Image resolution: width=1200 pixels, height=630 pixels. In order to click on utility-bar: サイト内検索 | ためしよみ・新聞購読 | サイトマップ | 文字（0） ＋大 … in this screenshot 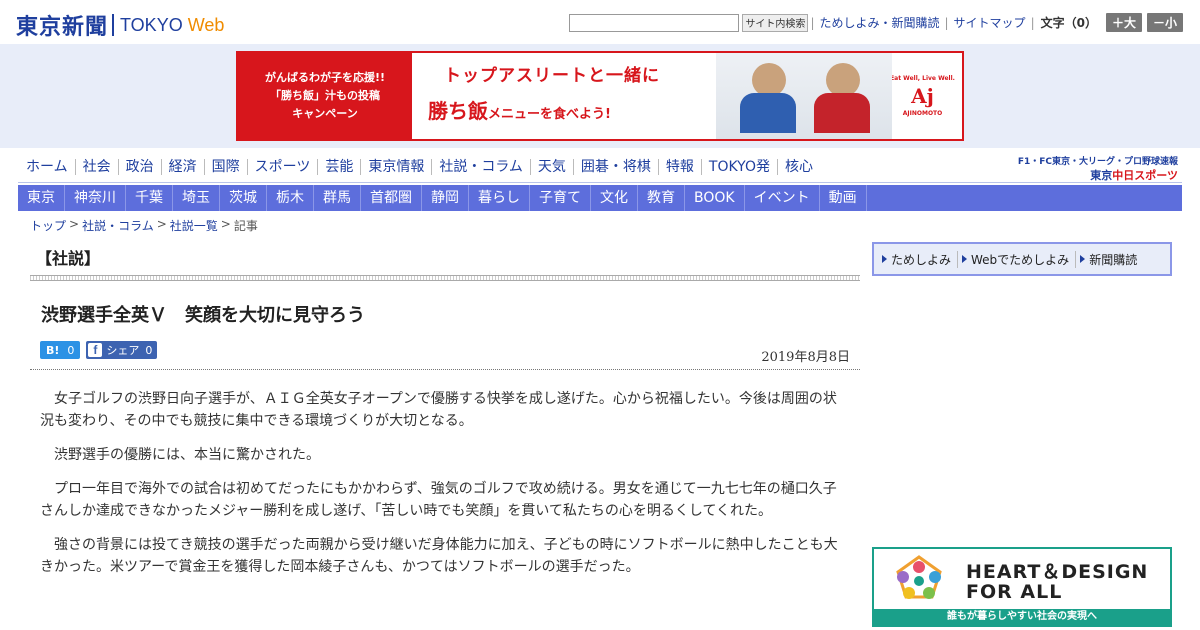, I will do `click(876, 22)`.